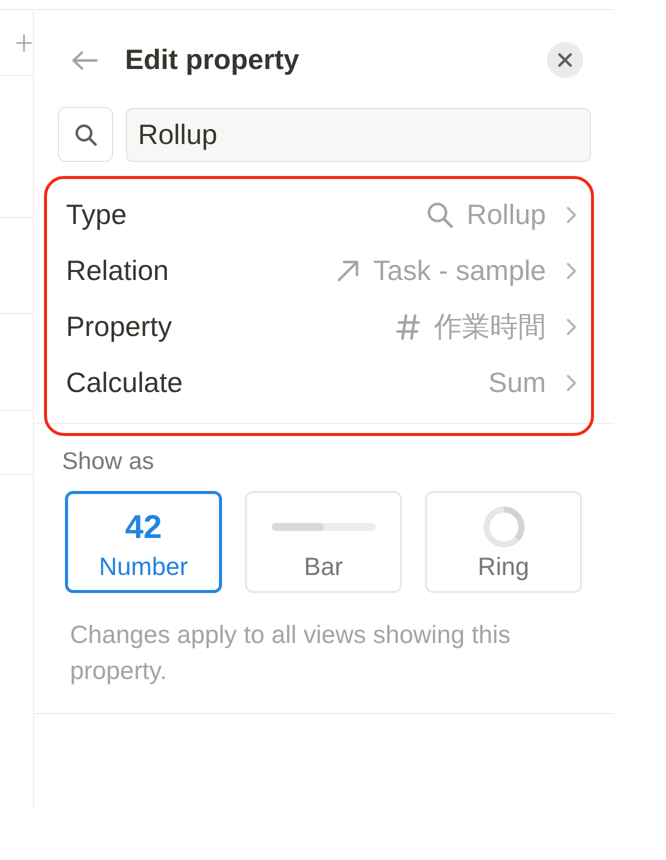 This screenshot has width=666, height=860. Describe the element at coordinates (439, 215) in the screenshot. I see `magnifier-icon` at that location.